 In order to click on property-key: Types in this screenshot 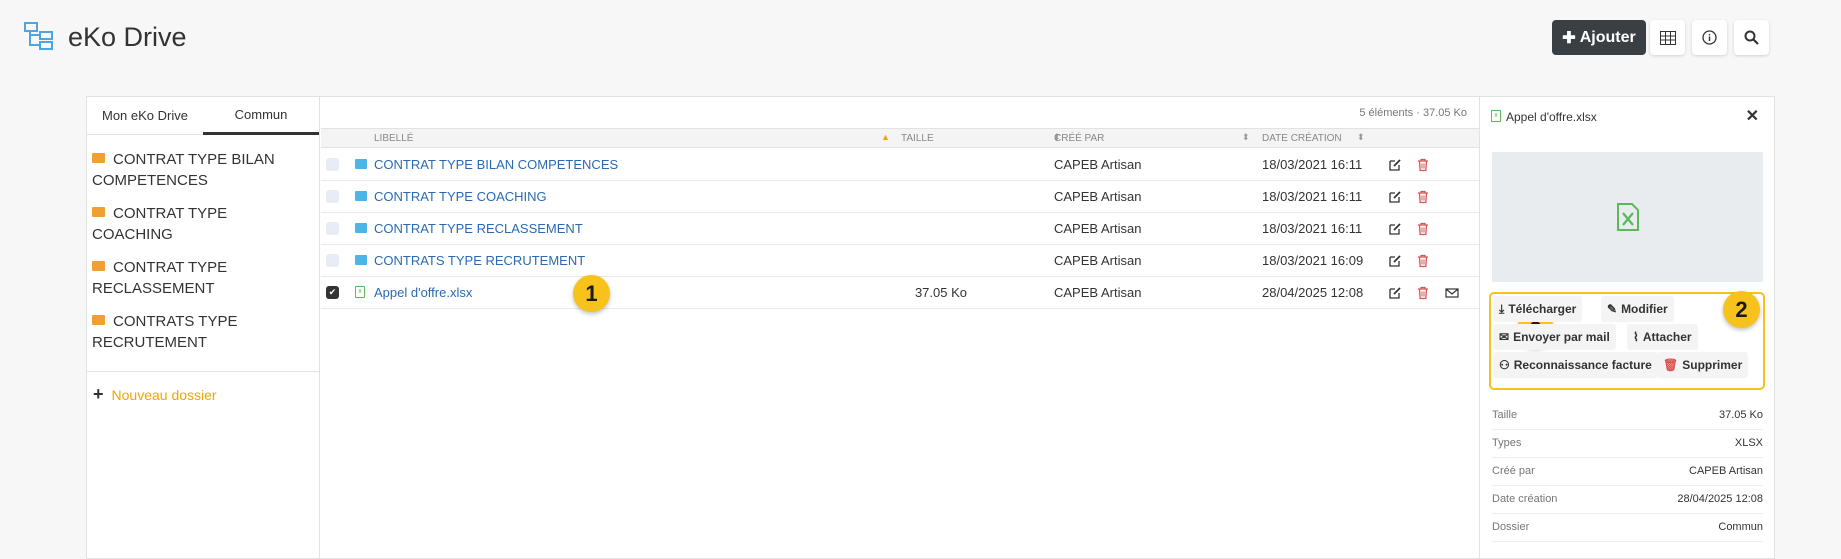, I will do `click(1507, 443)`.